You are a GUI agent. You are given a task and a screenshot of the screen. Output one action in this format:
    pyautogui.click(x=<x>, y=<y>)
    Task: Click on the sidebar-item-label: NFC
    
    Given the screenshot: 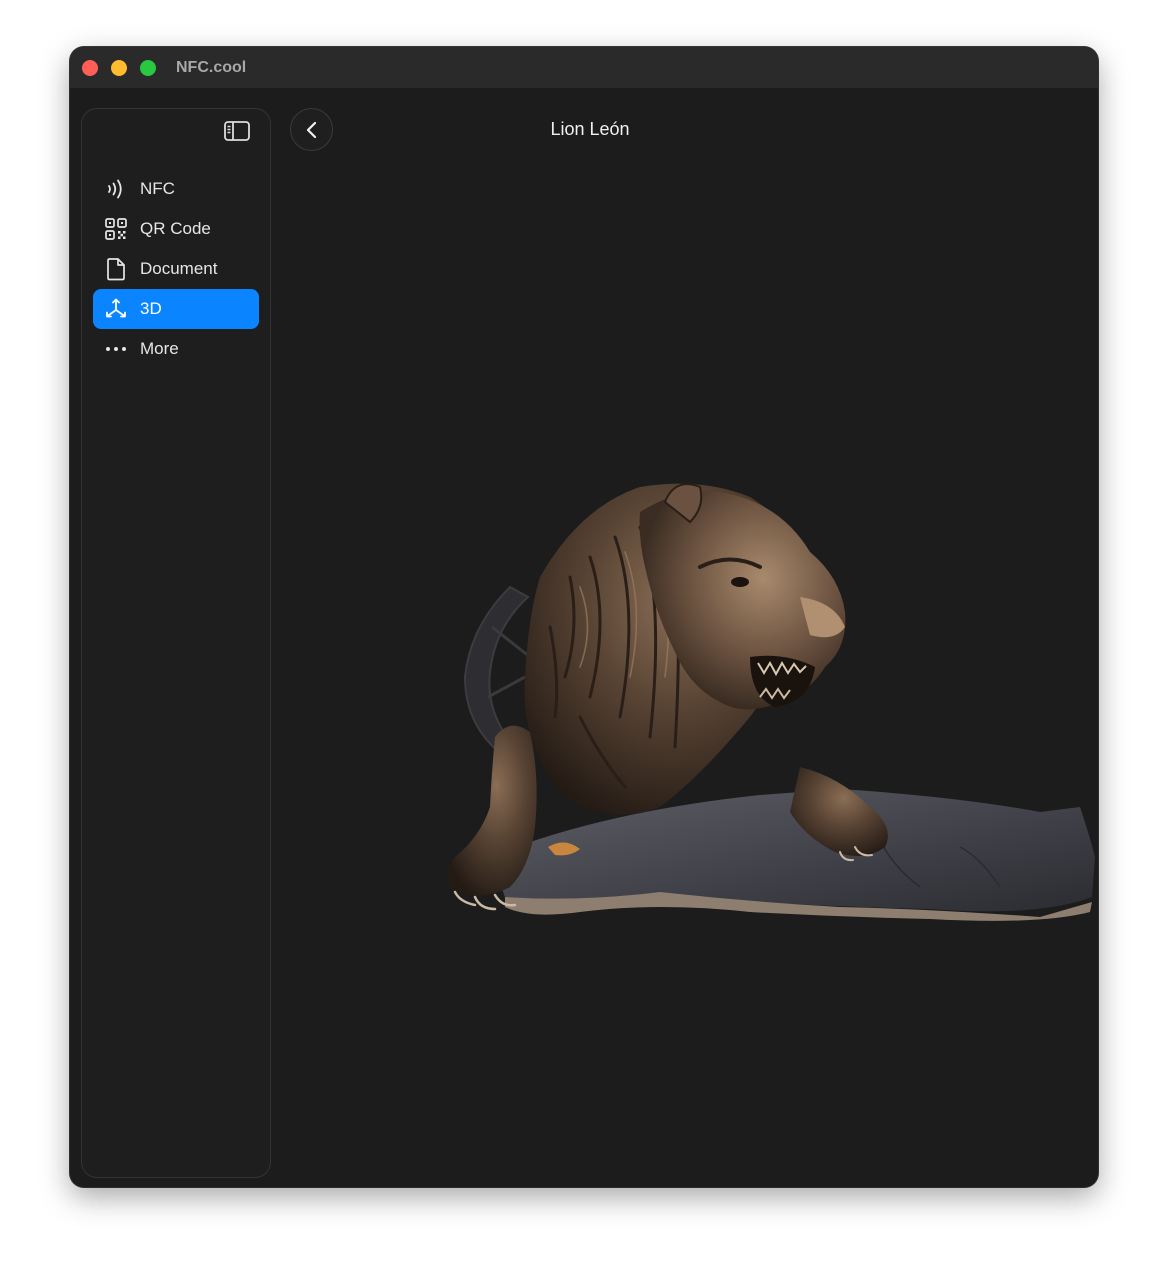 What is the action you would take?
    pyautogui.click(x=157, y=188)
    